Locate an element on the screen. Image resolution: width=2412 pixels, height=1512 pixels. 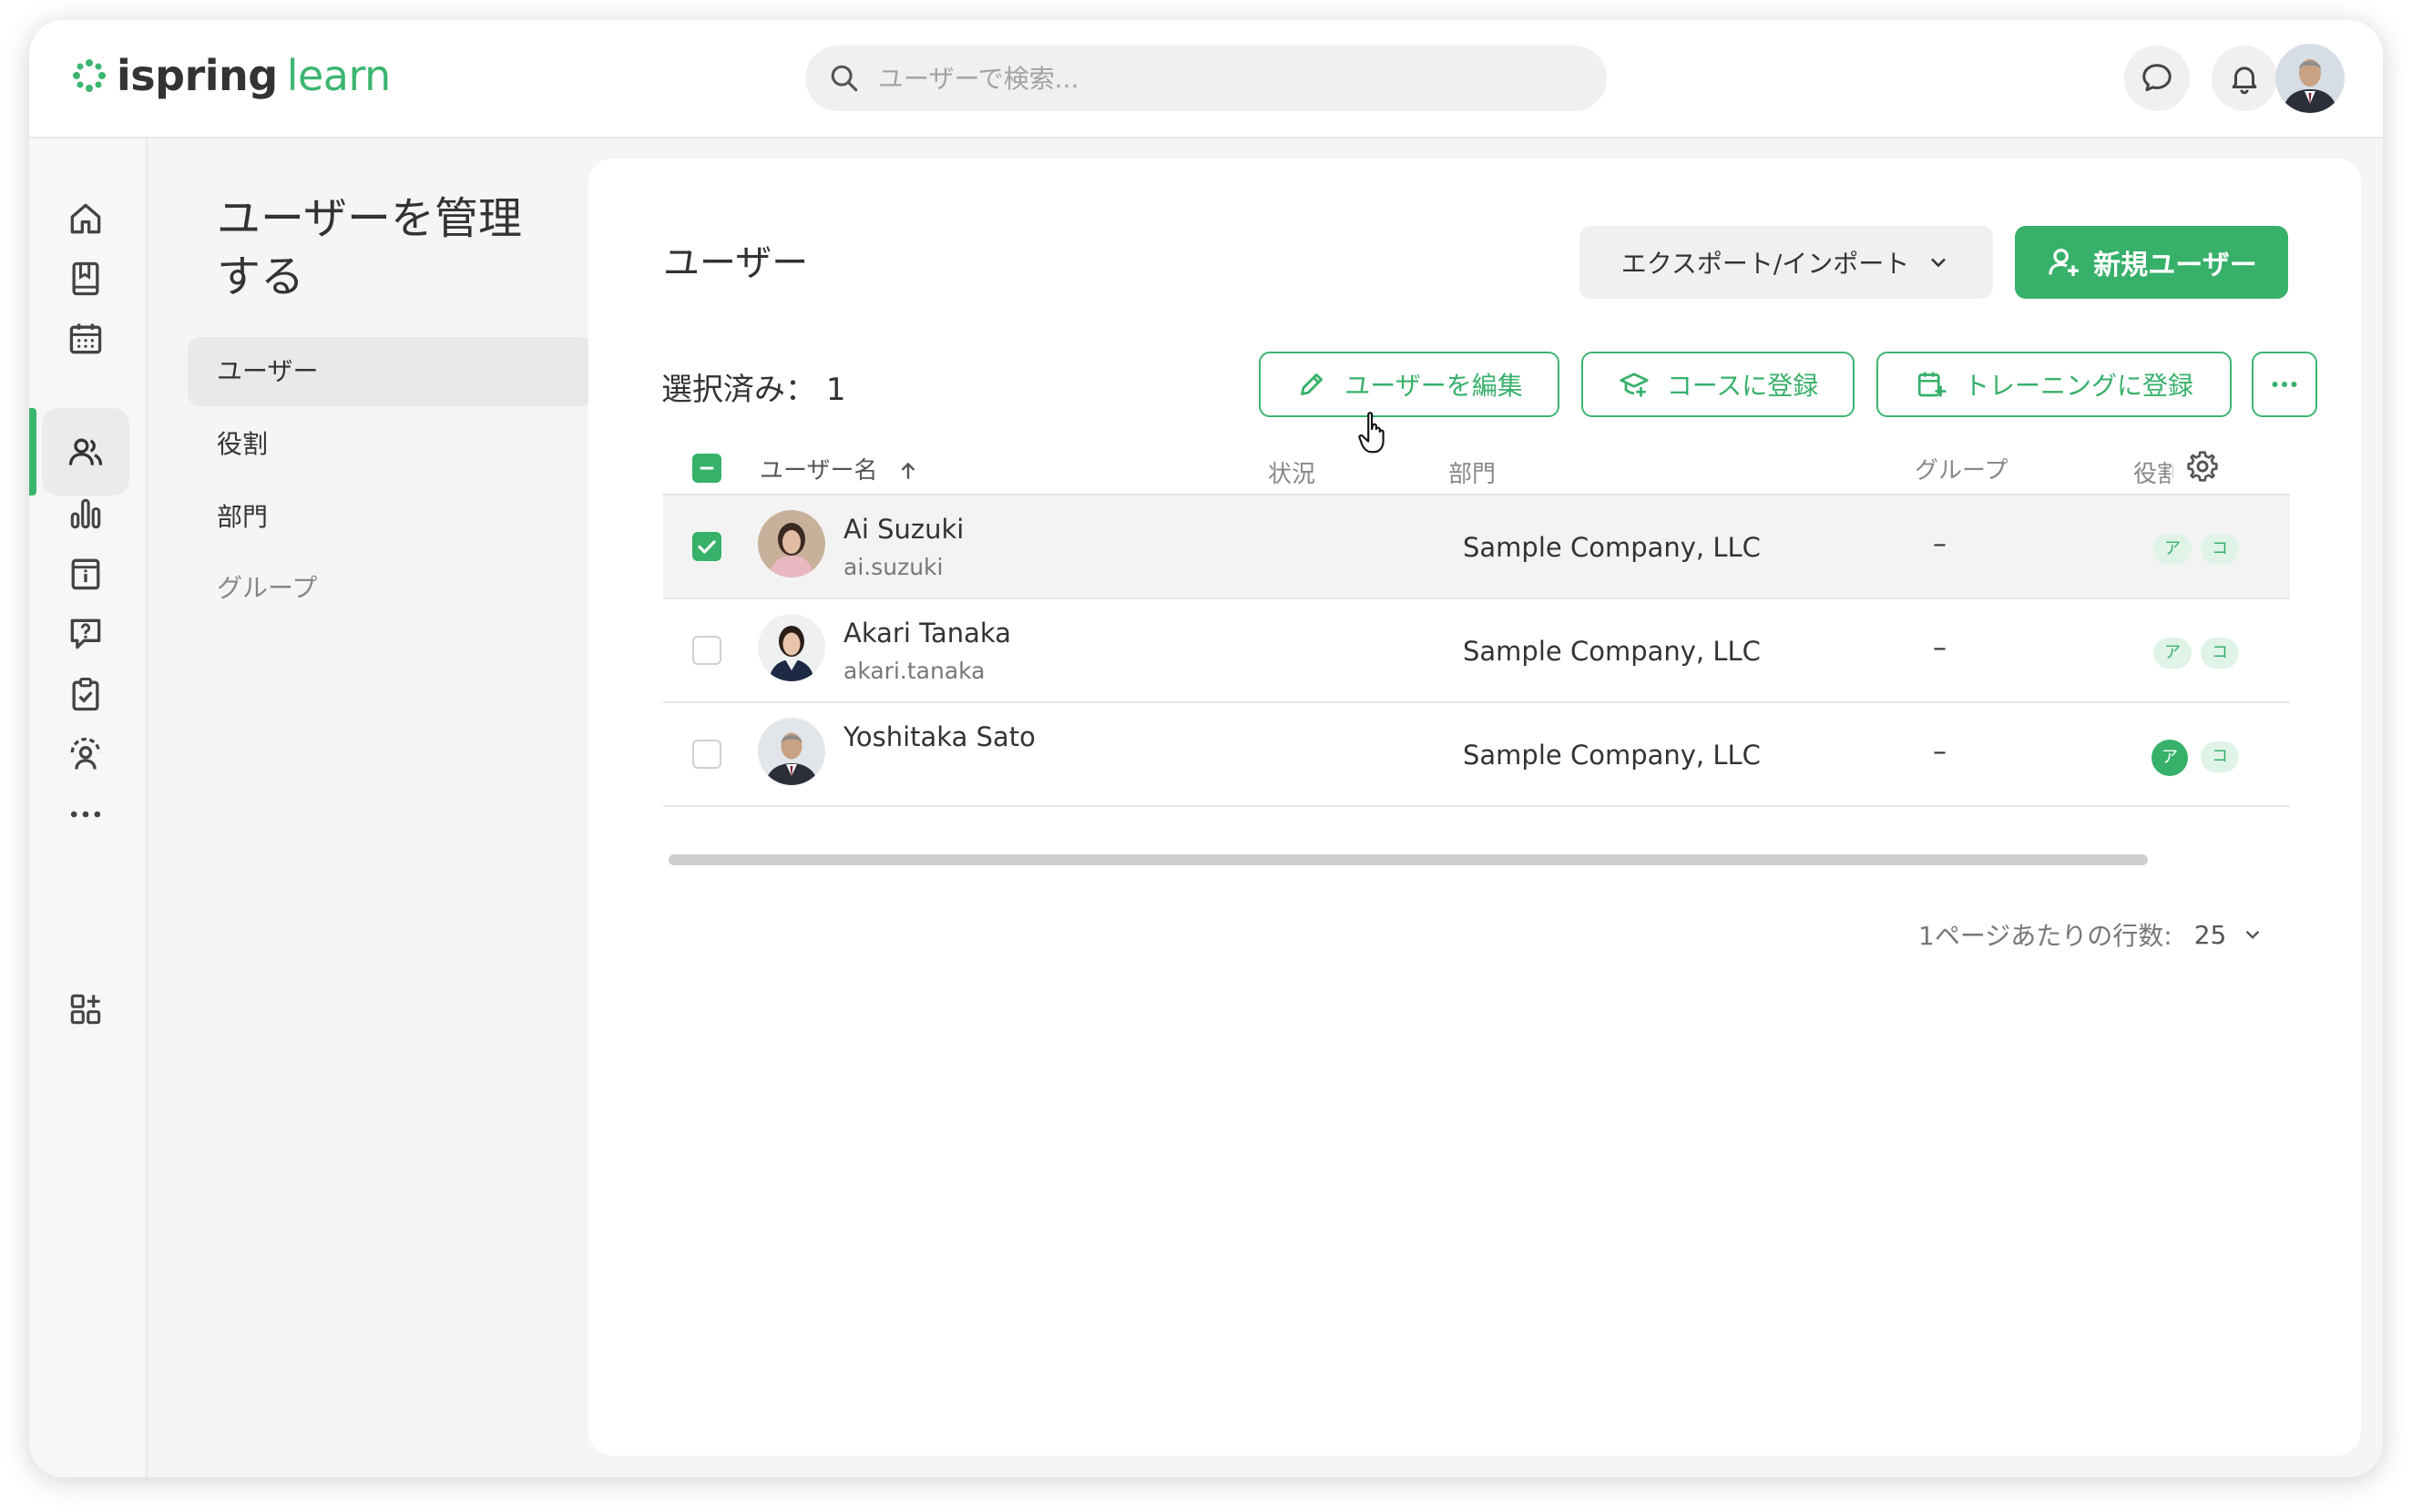
top-header: ispring learn is located at coordinates (1206, 79).